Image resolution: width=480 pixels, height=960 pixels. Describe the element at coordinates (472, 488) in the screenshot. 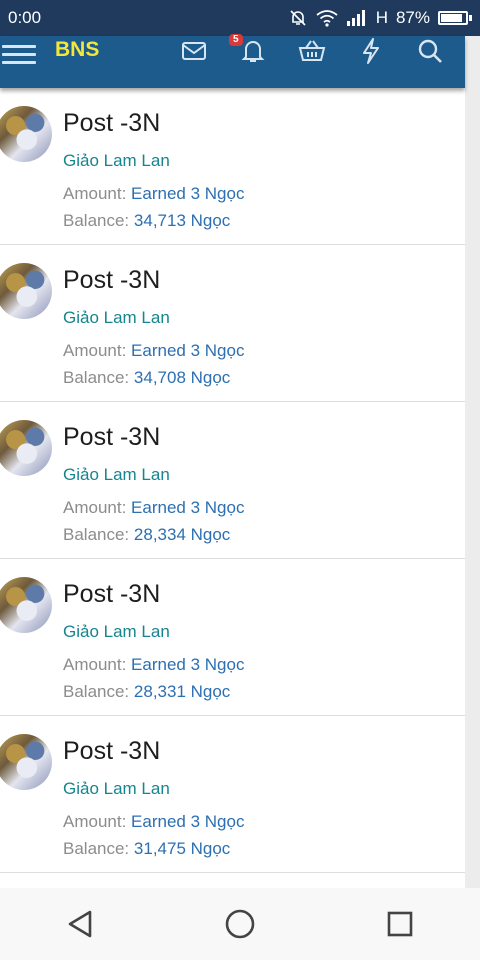

I see `page-side-gap` at that location.